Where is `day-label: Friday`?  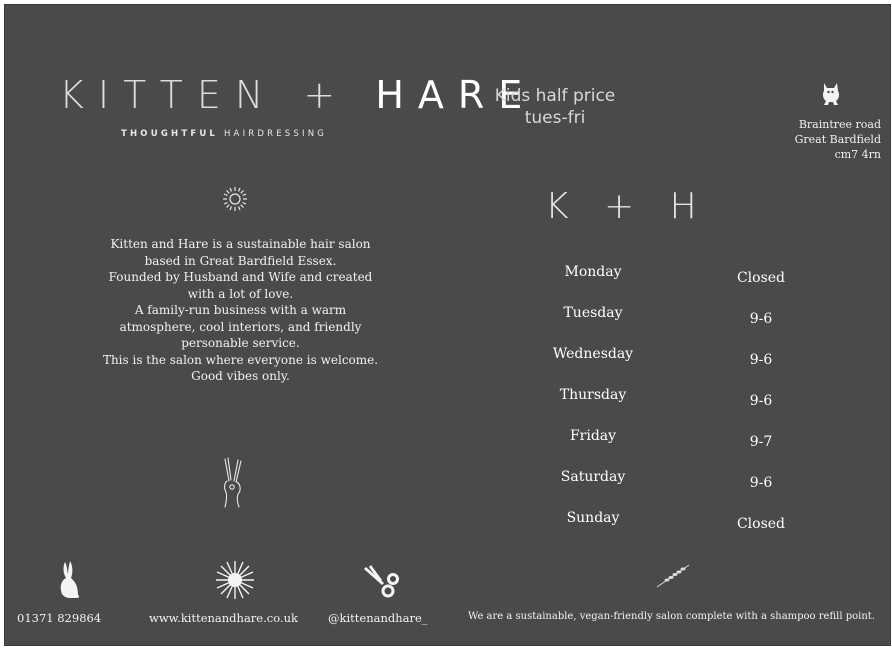 day-label: Friday is located at coordinates (593, 436).